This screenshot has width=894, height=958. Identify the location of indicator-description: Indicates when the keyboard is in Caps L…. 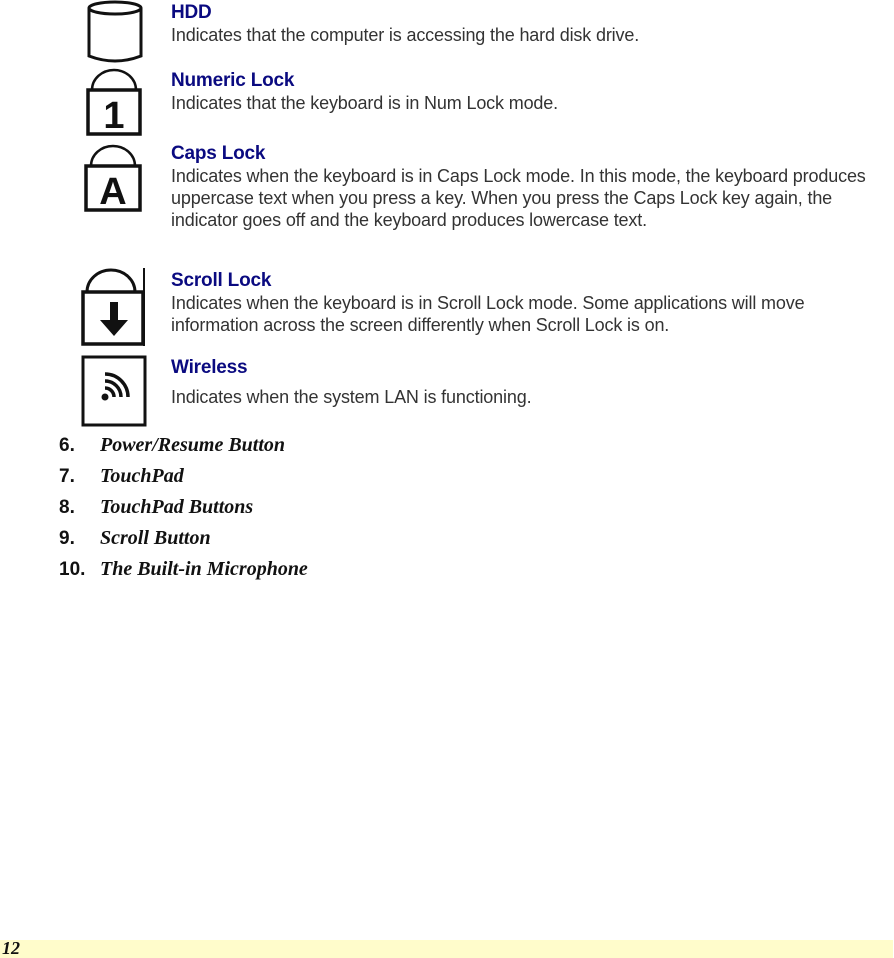
(518, 198).